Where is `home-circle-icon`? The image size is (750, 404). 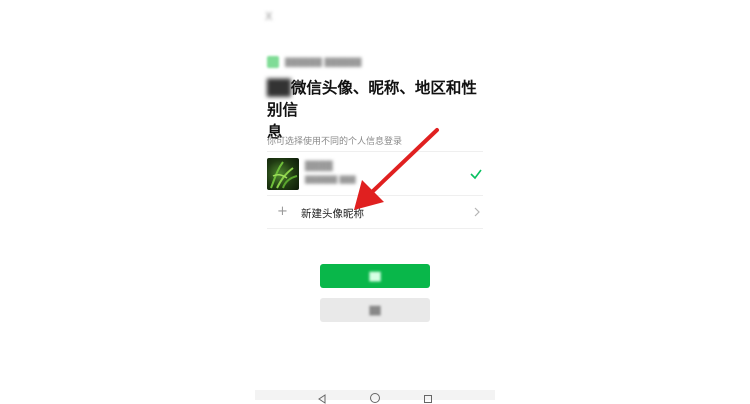 home-circle-icon is located at coordinates (375, 398).